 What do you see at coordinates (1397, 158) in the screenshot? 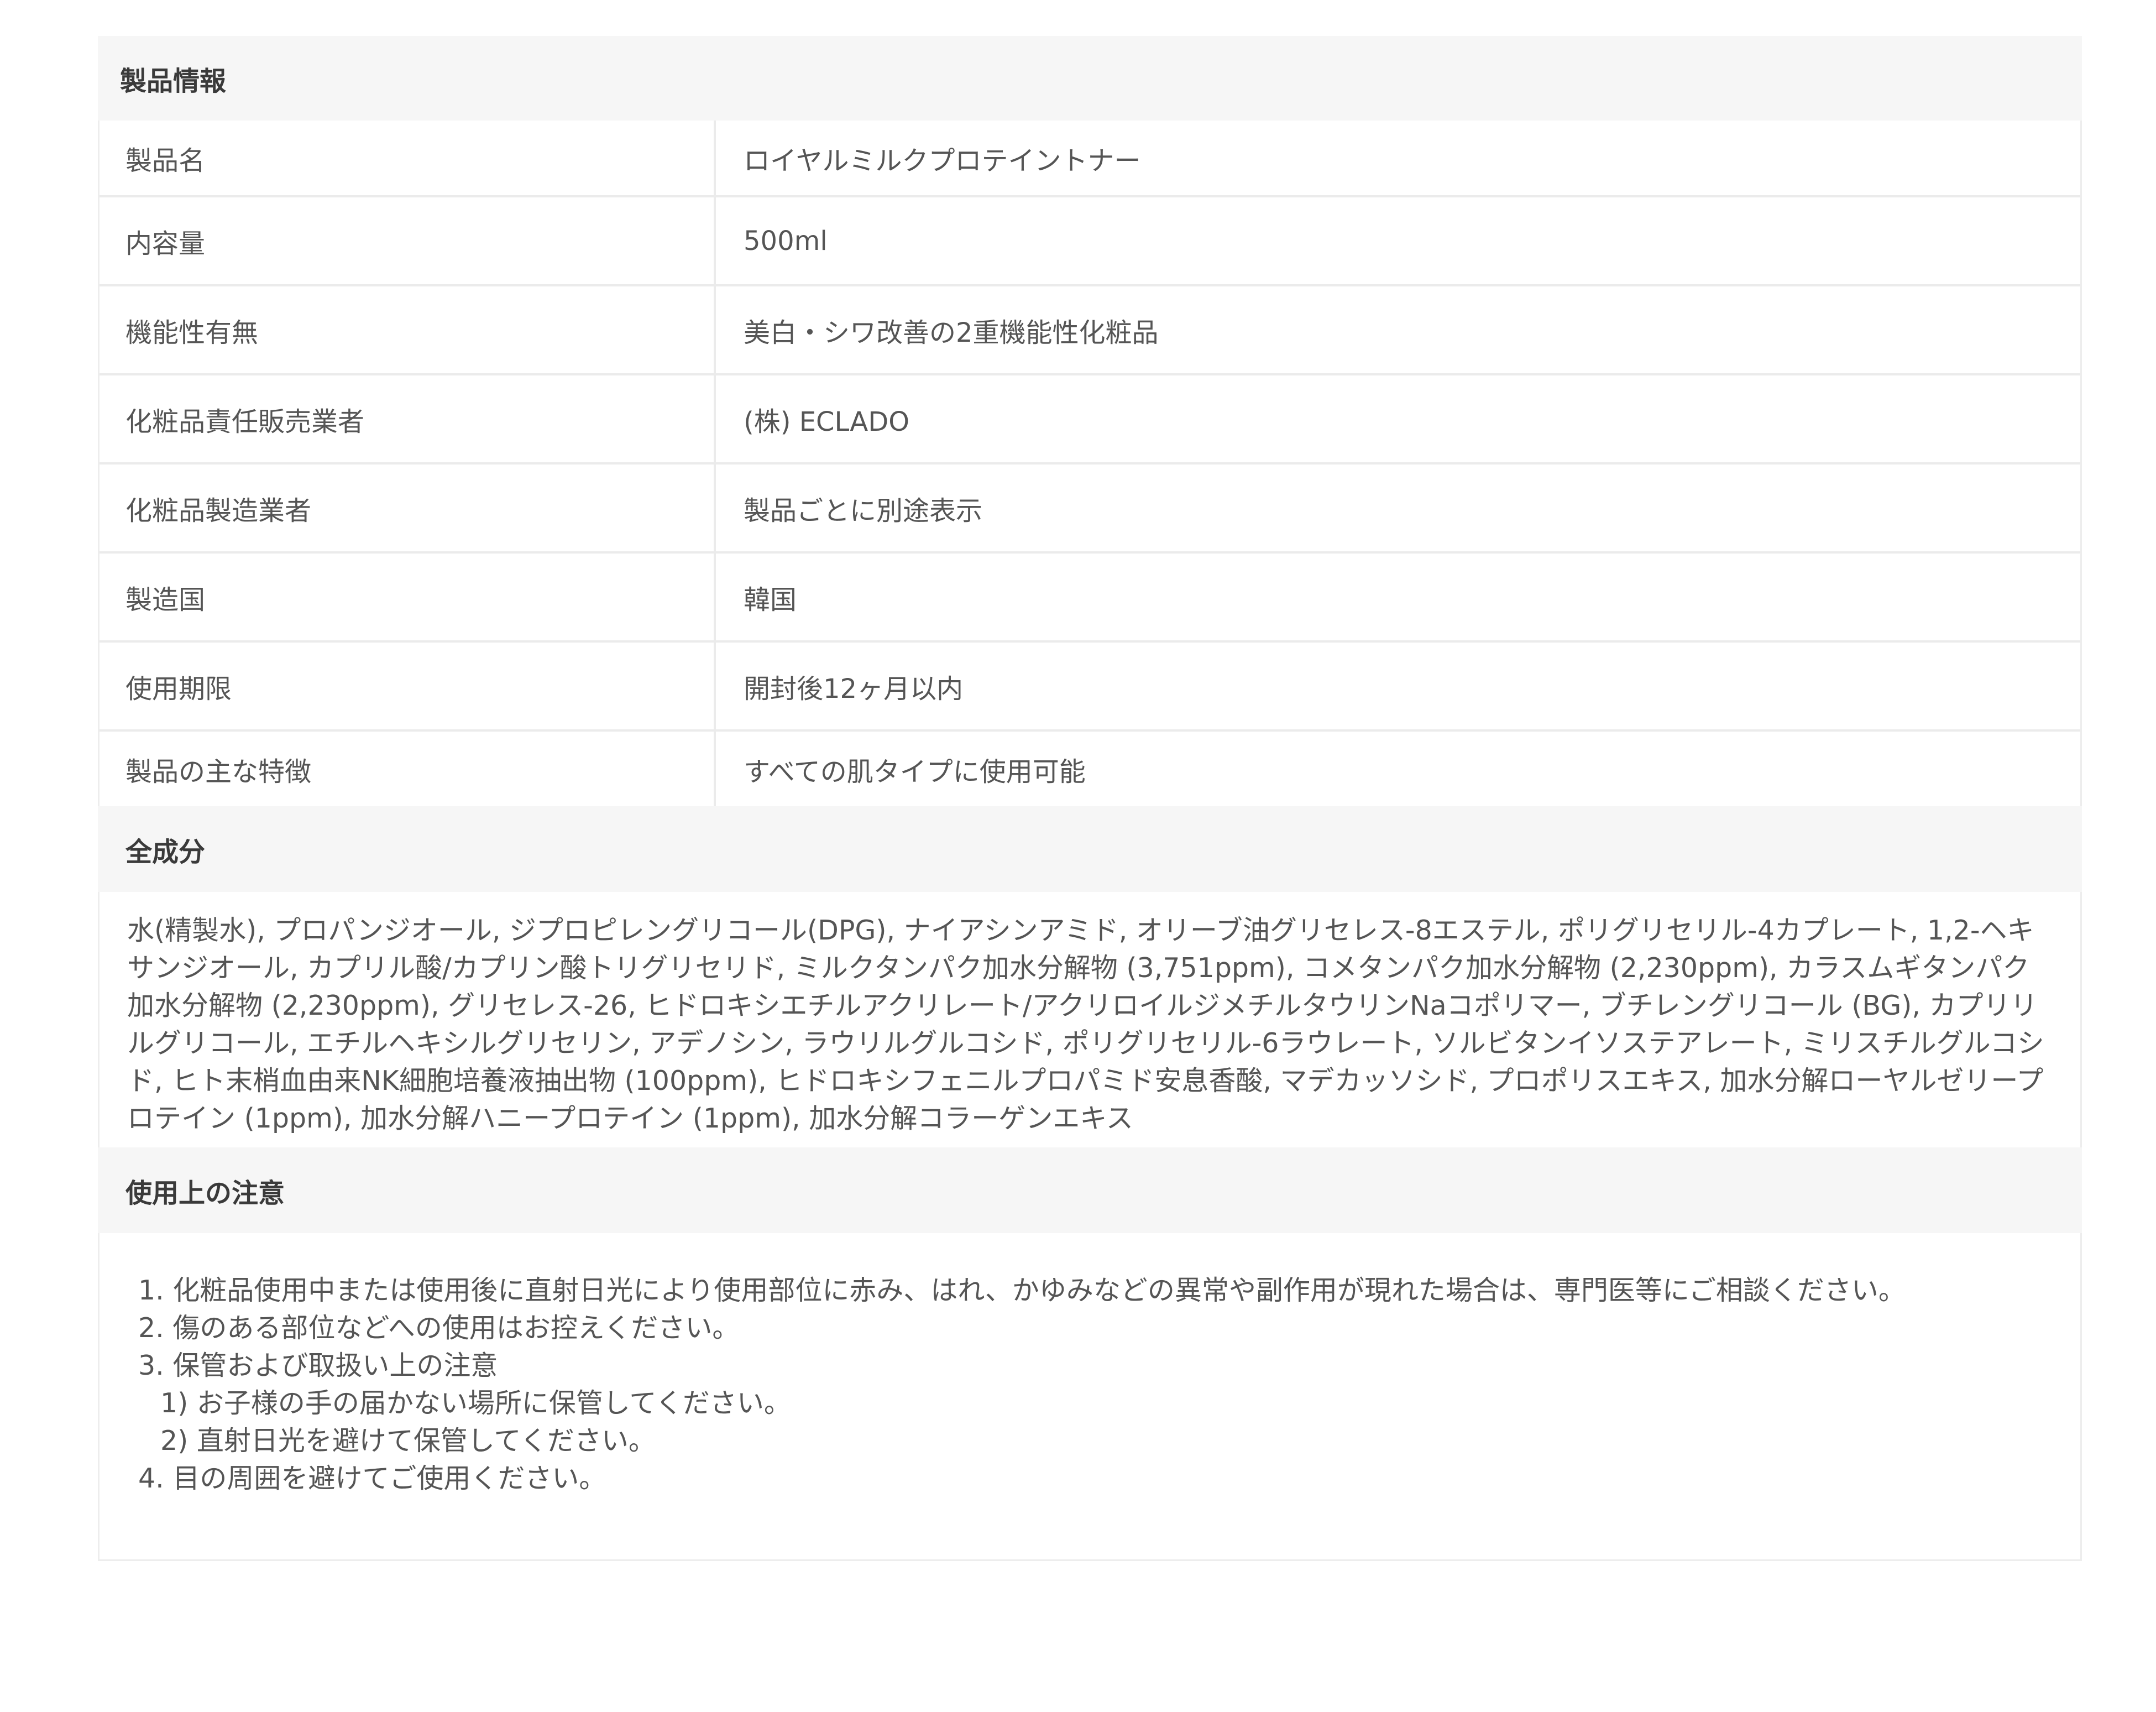
I see `row-value: ロイヤルミルクプロテイントナー` at bounding box center [1397, 158].